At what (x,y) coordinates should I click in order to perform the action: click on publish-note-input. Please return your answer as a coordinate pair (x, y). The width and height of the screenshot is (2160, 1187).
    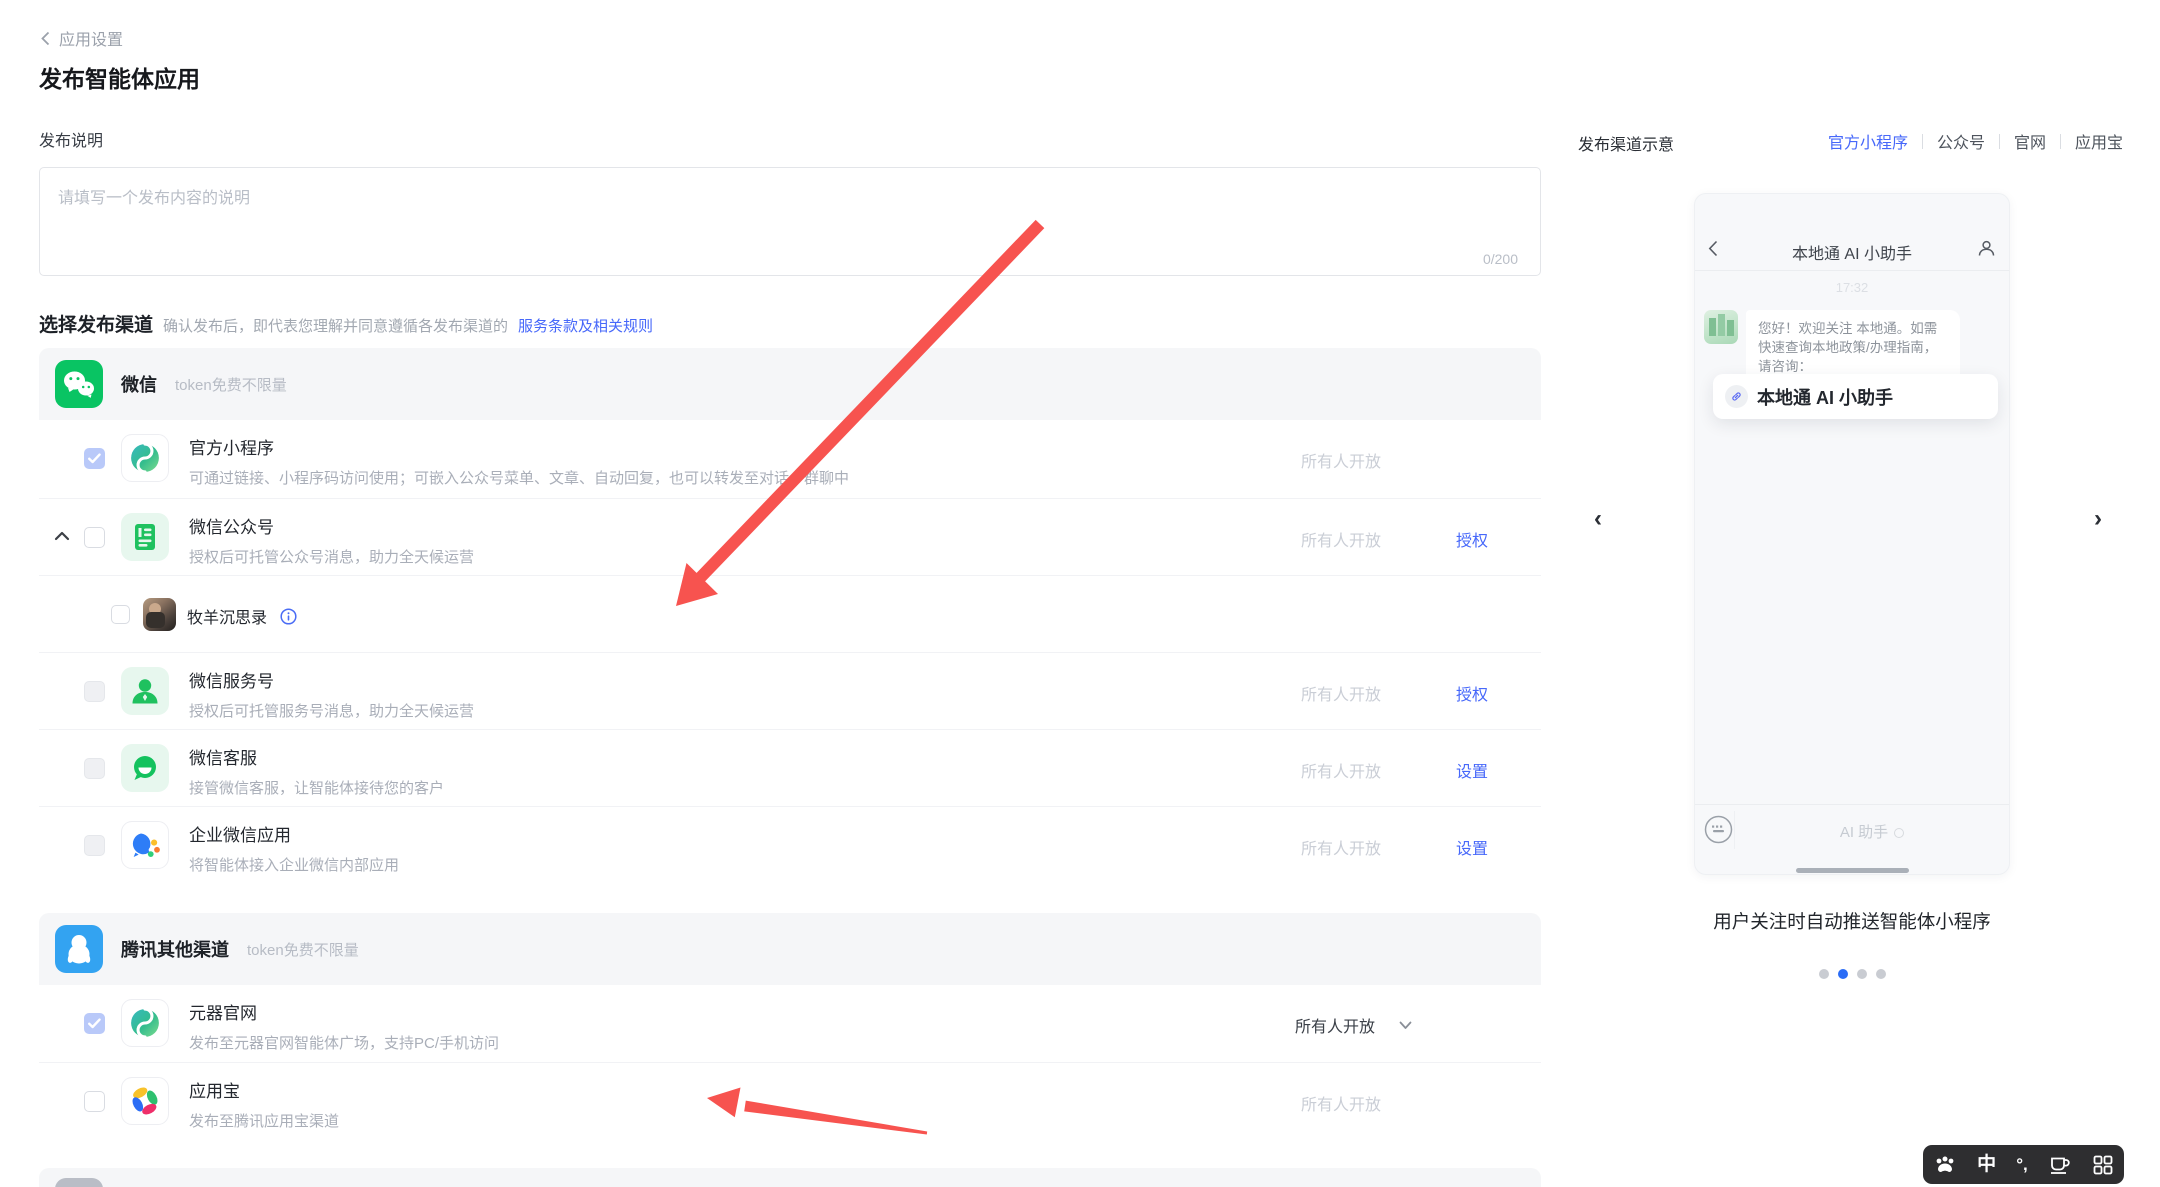
    Looking at the image, I should click on (790, 207).